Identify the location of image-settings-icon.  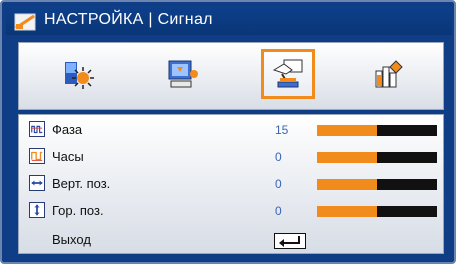
(79, 75).